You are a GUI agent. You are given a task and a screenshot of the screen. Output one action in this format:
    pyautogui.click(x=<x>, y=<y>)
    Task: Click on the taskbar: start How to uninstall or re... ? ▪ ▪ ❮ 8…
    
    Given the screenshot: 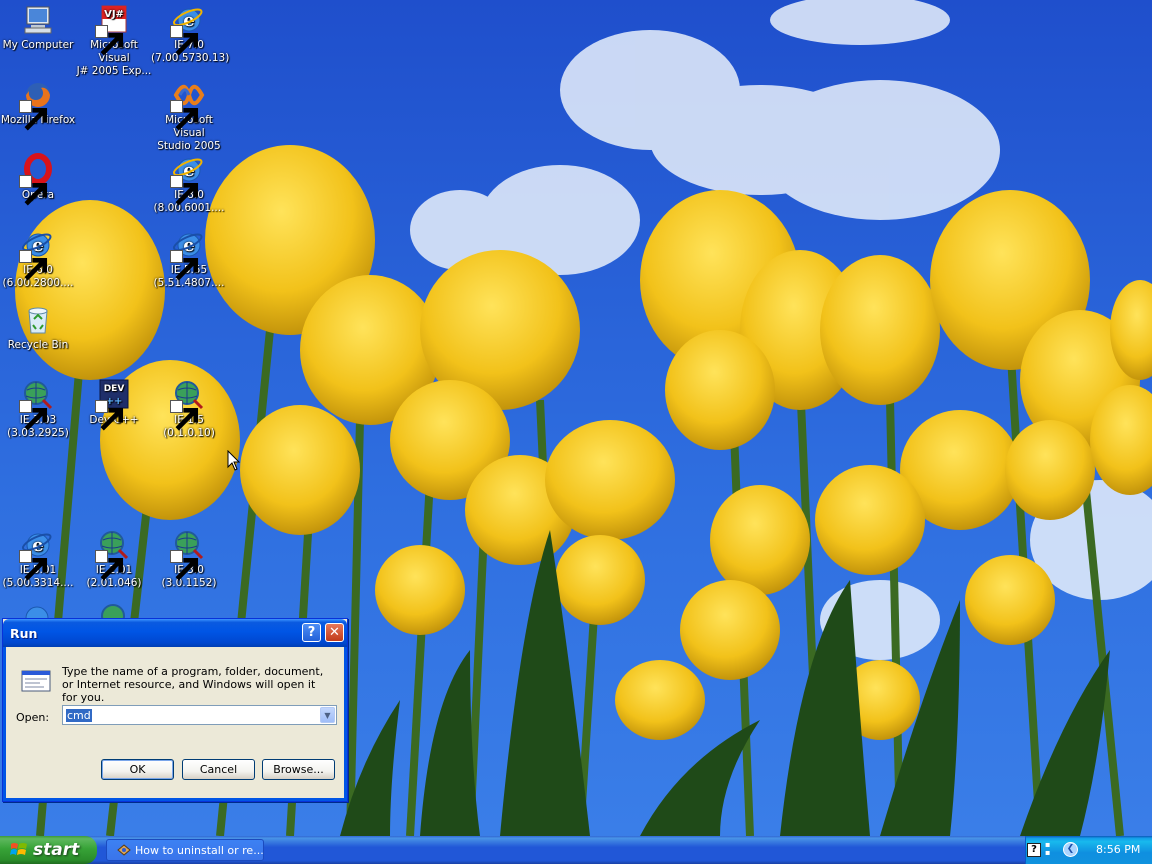 What is the action you would take?
    pyautogui.click(x=576, y=850)
    